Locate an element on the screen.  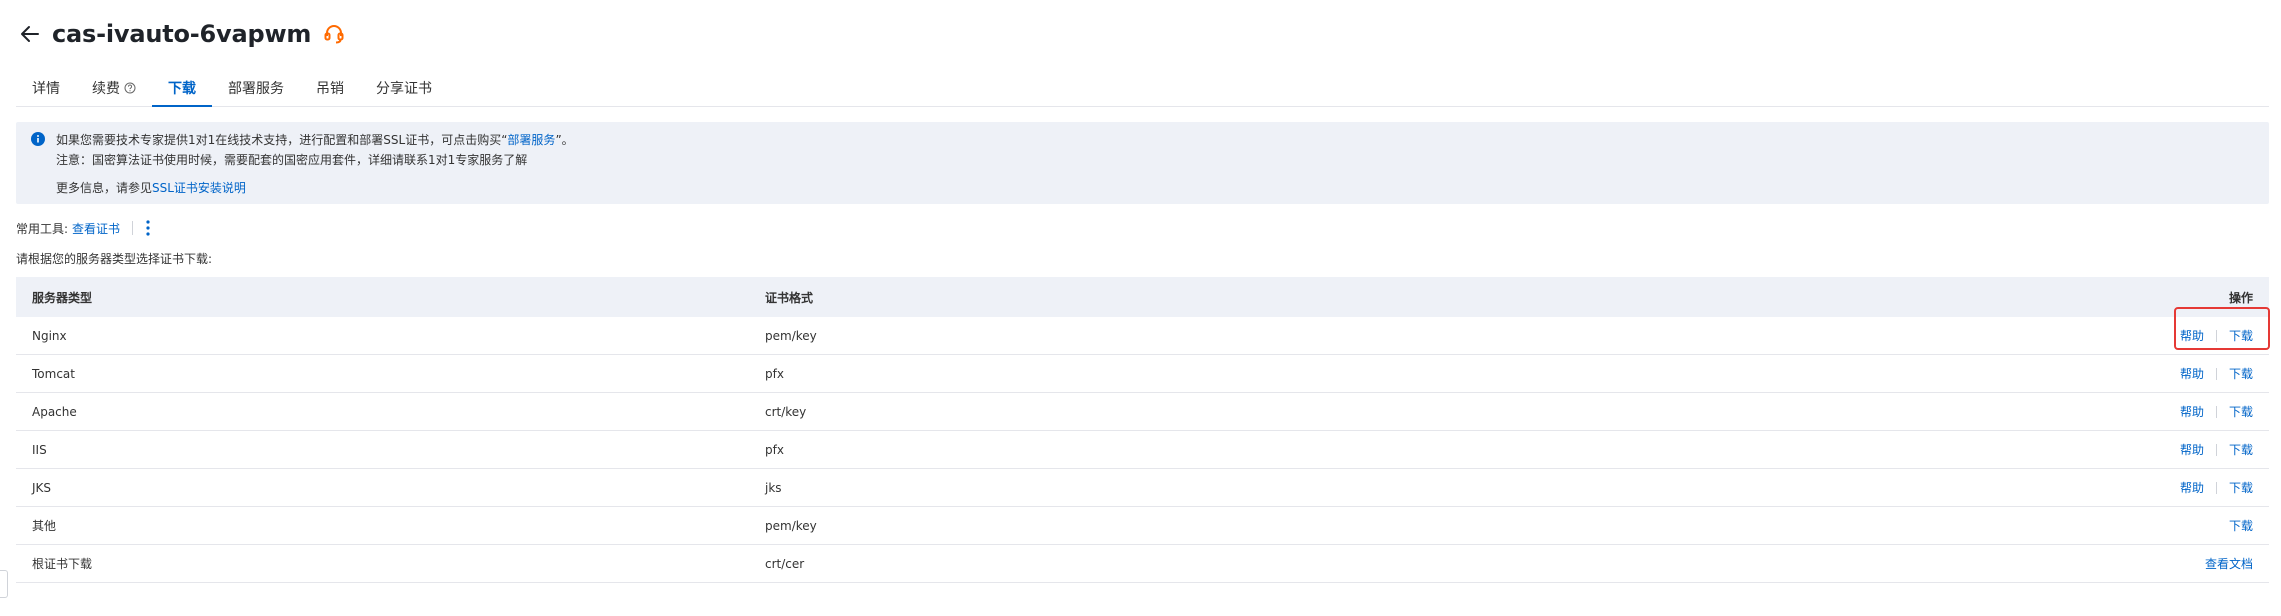
cell-server-type: Nginx is located at coordinates (49, 335).